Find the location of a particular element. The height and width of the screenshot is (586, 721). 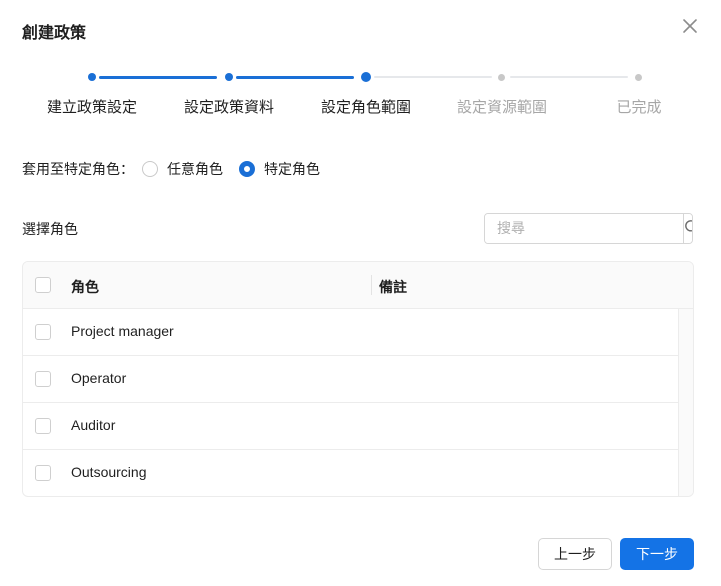

search-button is located at coordinates (687, 228).